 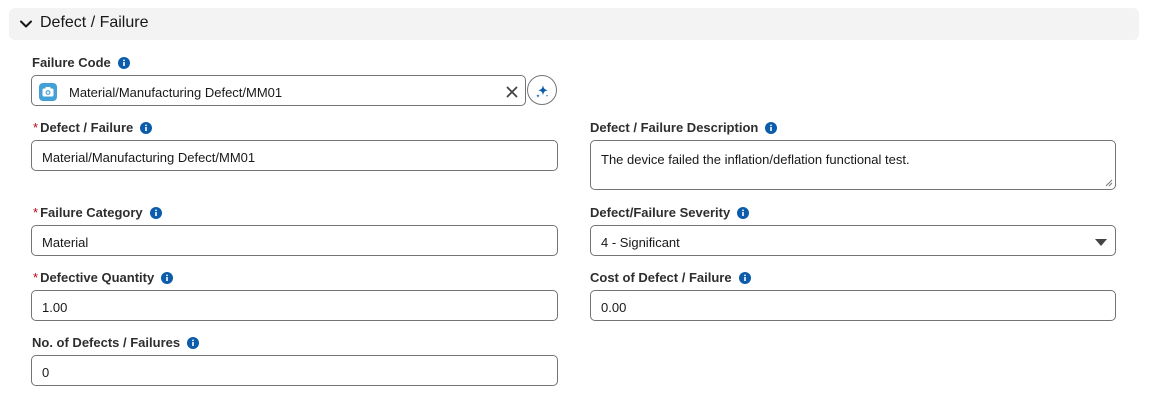 I want to click on failure-code-lookup: Material/Manufacturing Defect/MM01, so click(x=278, y=90).